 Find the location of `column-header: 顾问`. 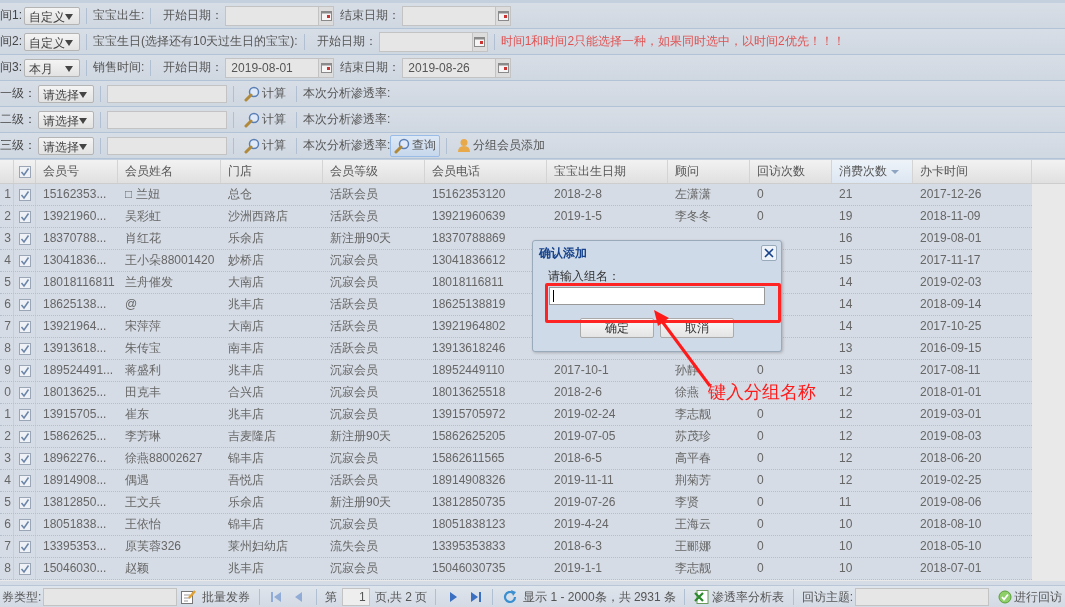

column-header: 顾问 is located at coordinates (709, 171).